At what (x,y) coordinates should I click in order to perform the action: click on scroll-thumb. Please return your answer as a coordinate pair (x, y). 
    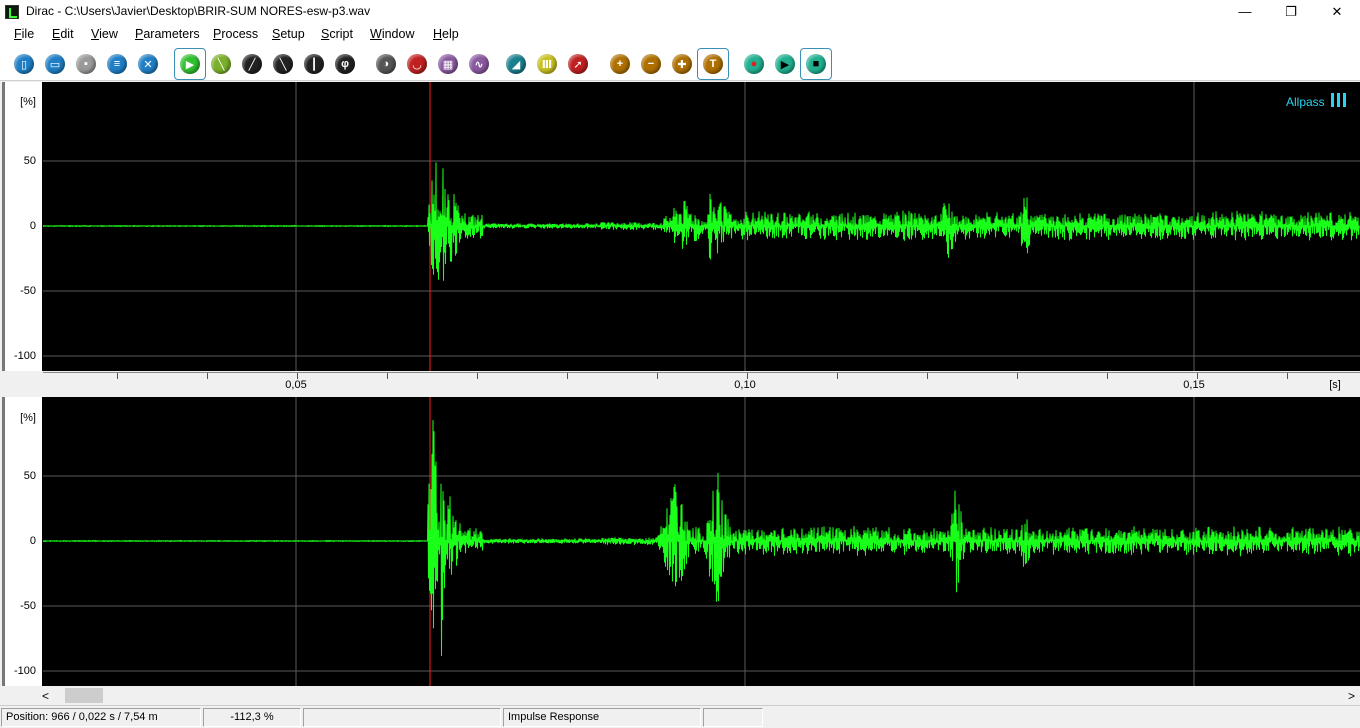
    Looking at the image, I should click on (84, 695).